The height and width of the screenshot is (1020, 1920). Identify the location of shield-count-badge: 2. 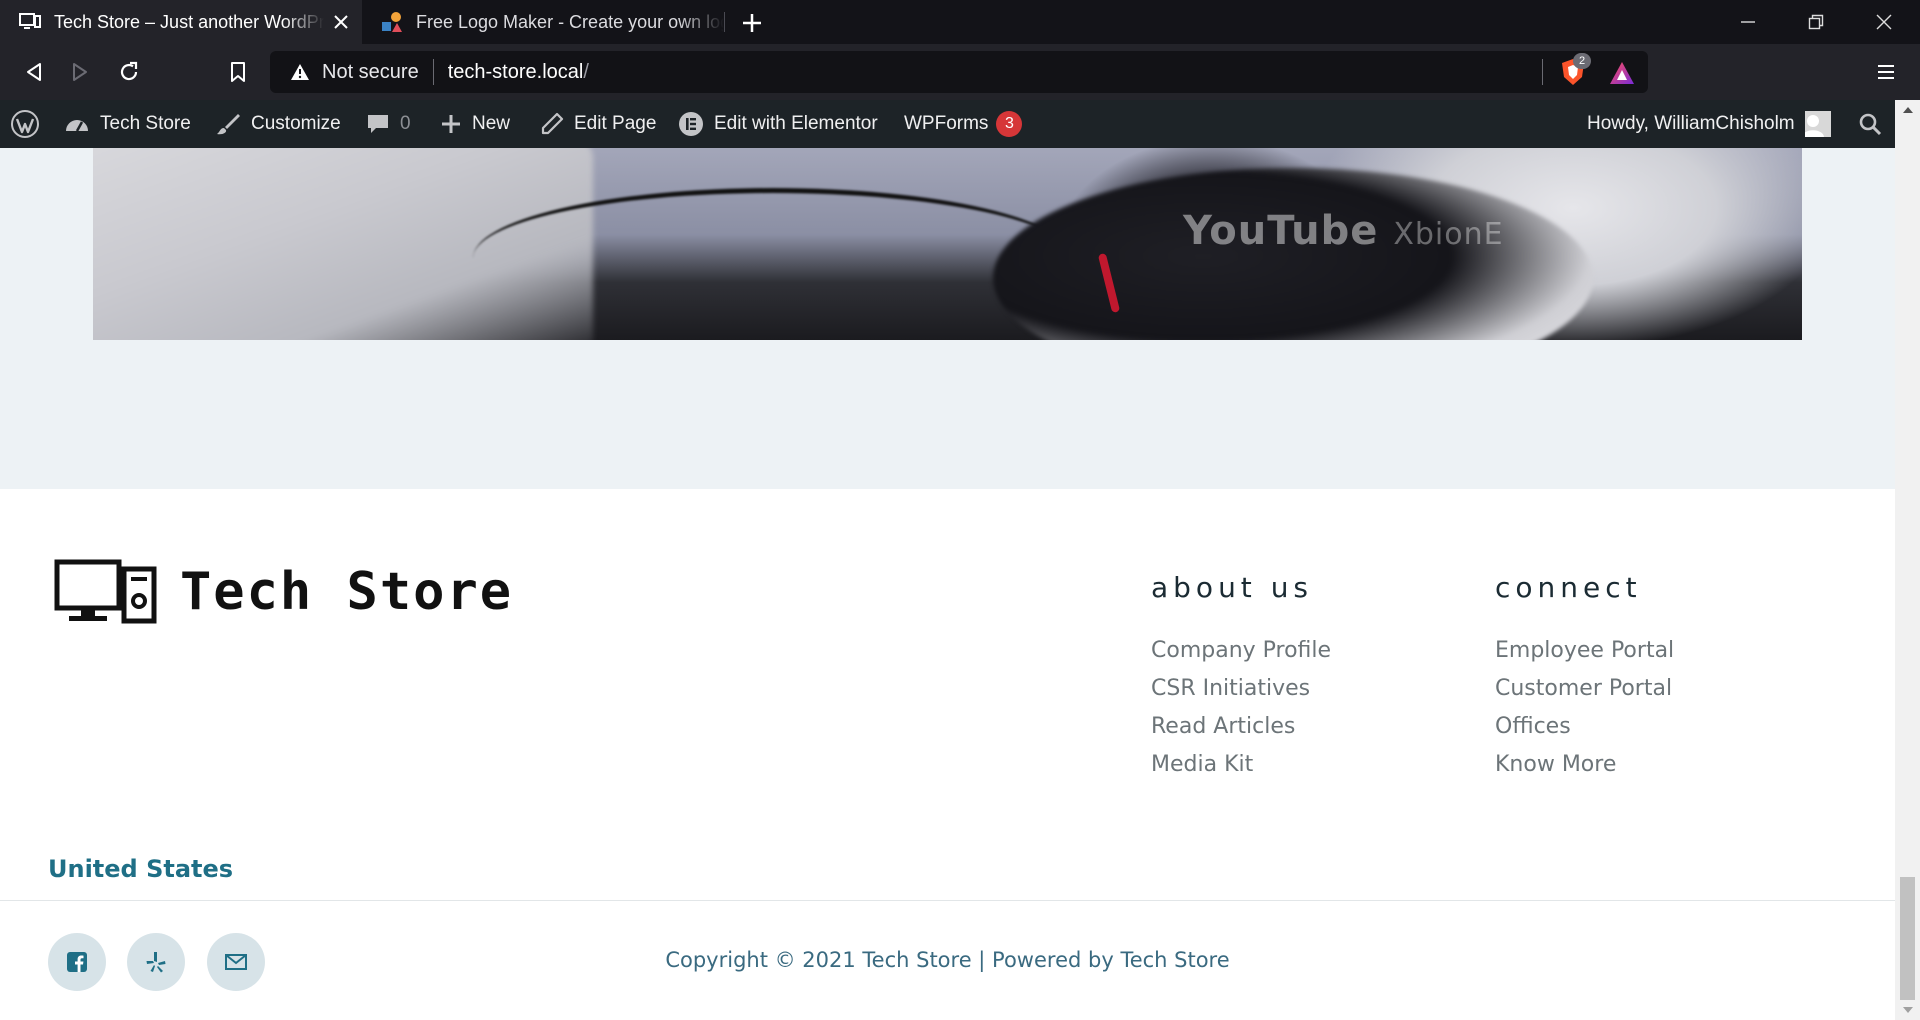
(1582, 61).